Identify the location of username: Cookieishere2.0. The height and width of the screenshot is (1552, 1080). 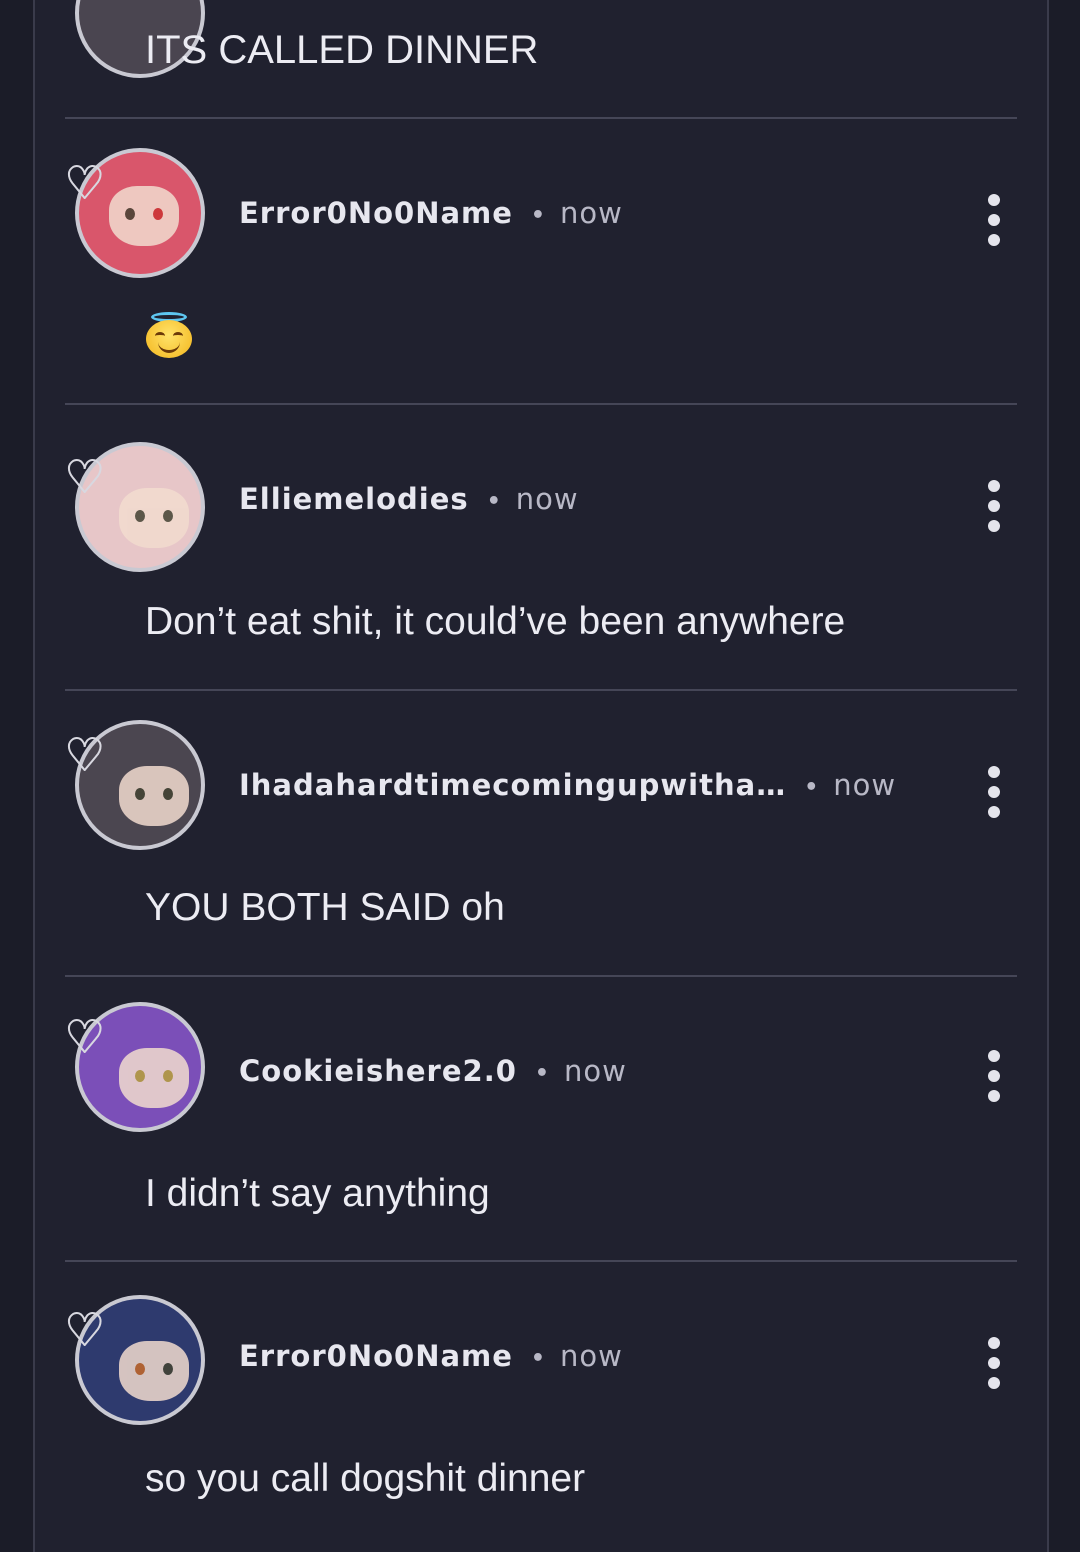
(378, 1071).